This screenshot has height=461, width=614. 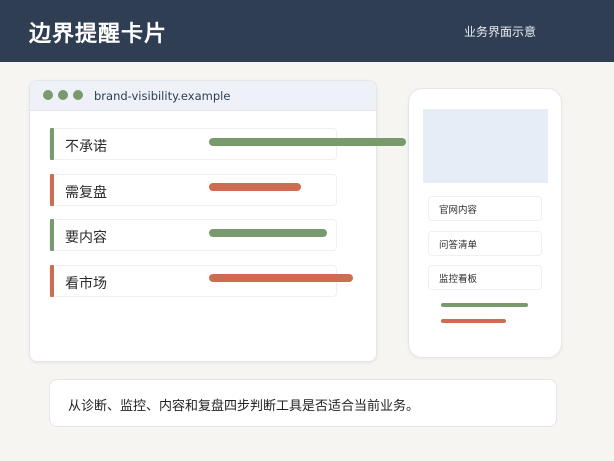 What do you see at coordinates (458, 210) in the screenshot?
I see `phone-item-label: 官网内容` at bounding box center [458, 210].